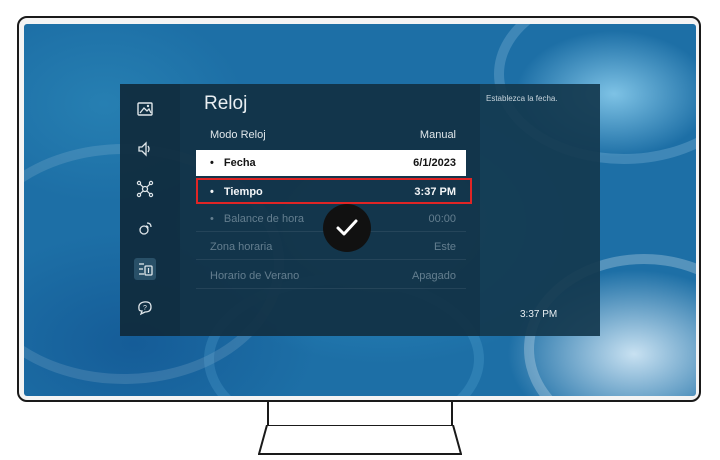 This screenshot has width=720, height=460. What do you see at coordinates (444, 246) in the screenshot?
I see `row-value: Este` at bounding box center [444, 246].